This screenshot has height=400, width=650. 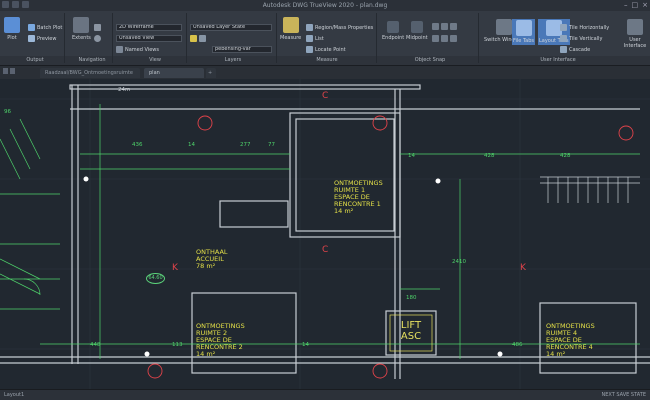 I want to click on quadrant-snap-icon, so click(x=444, y=26).